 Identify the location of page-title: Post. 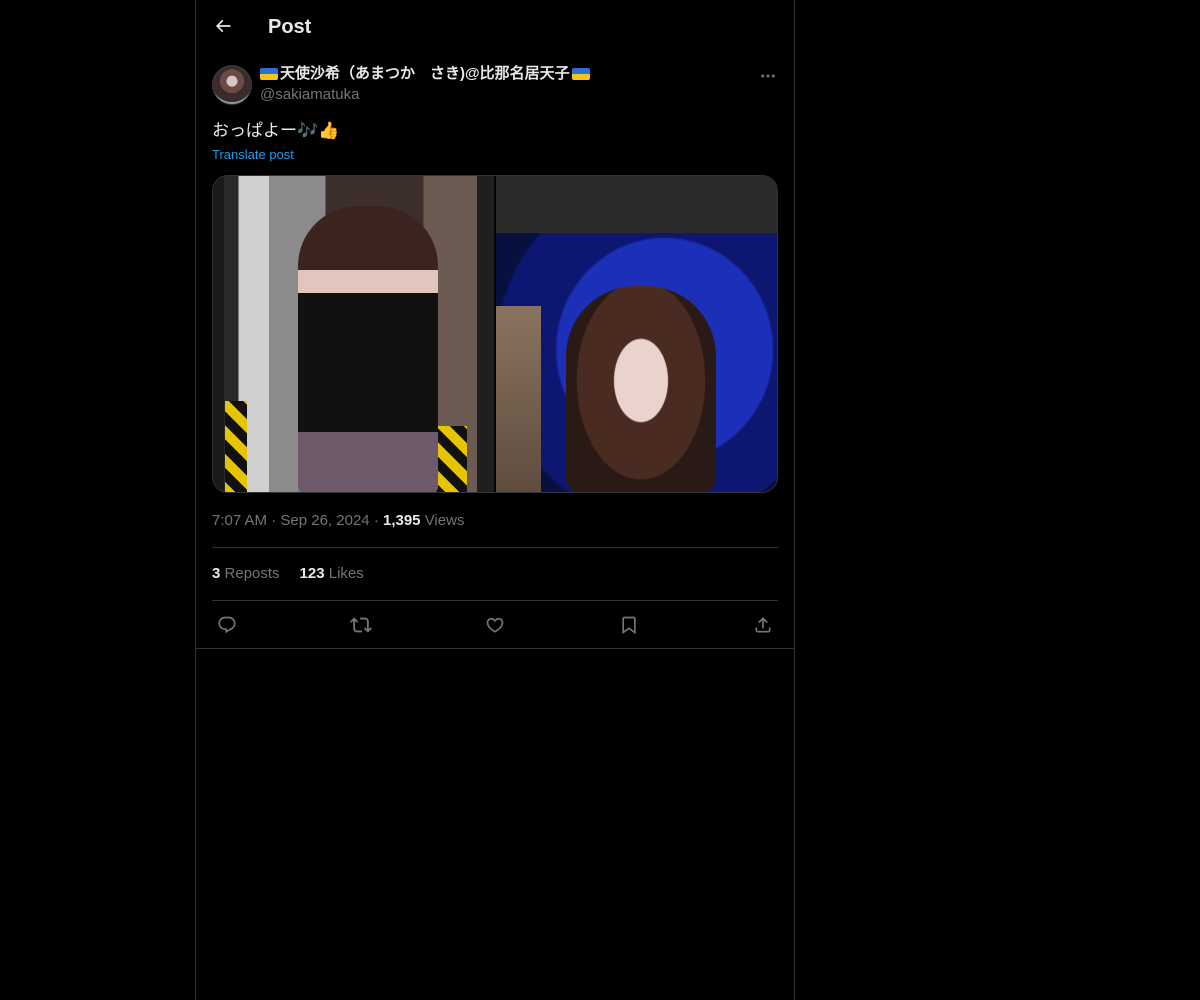
(290, 27).